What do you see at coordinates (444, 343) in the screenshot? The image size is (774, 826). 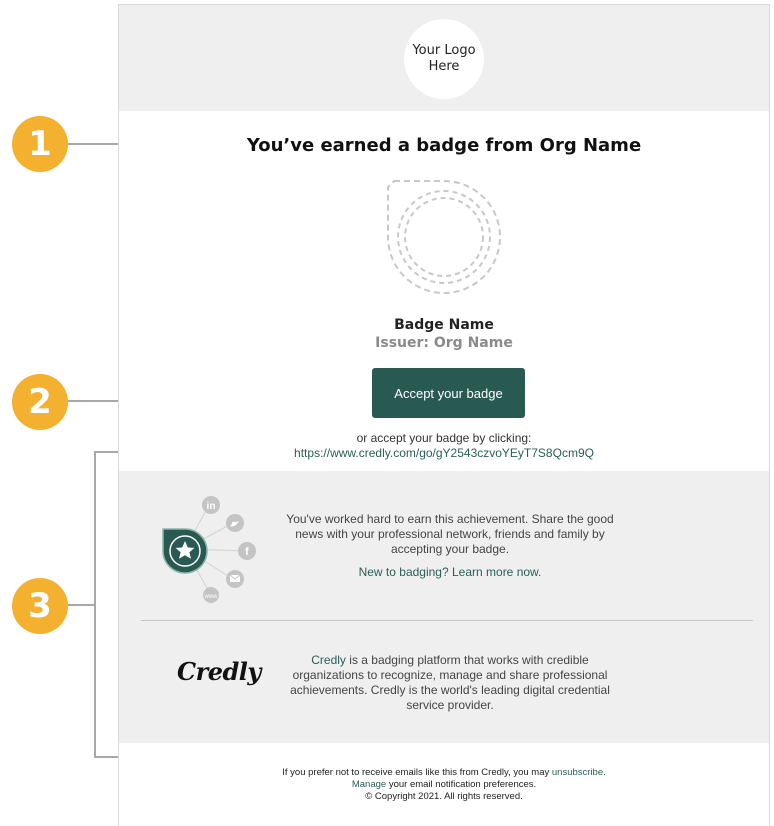 I see `badge-issuer: Issuer: Org Name` at bounding box center [444, 343].